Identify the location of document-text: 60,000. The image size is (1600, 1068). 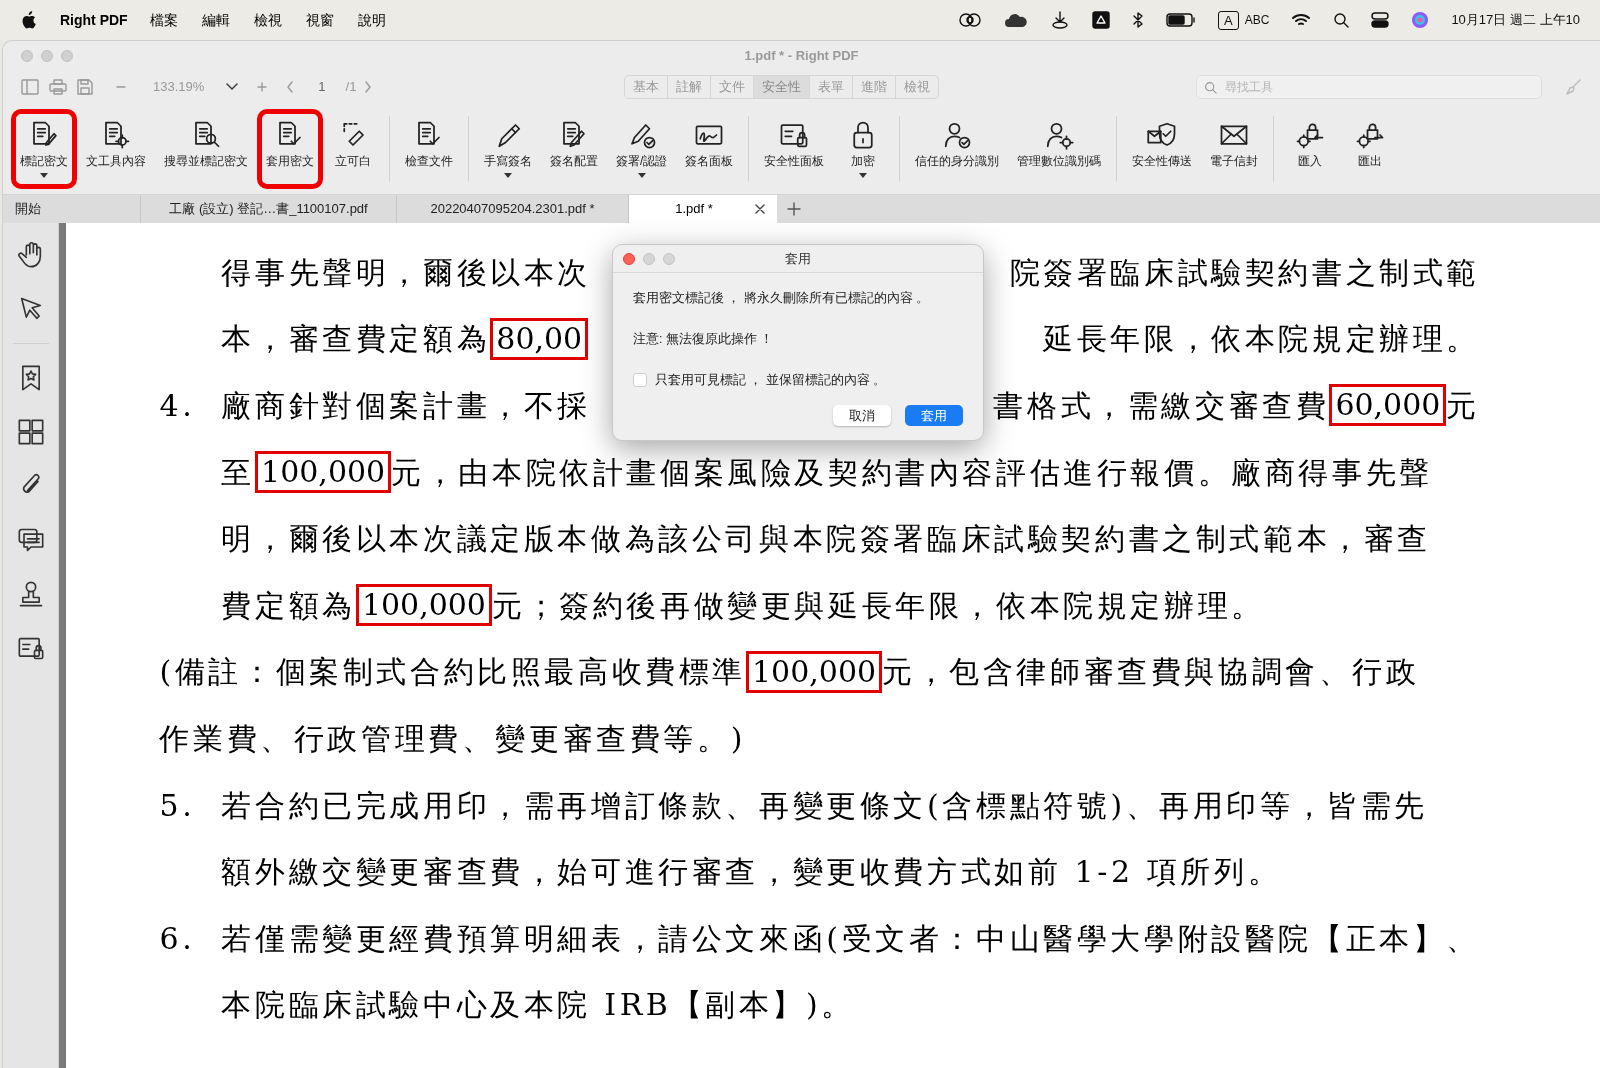
(1388, 405).